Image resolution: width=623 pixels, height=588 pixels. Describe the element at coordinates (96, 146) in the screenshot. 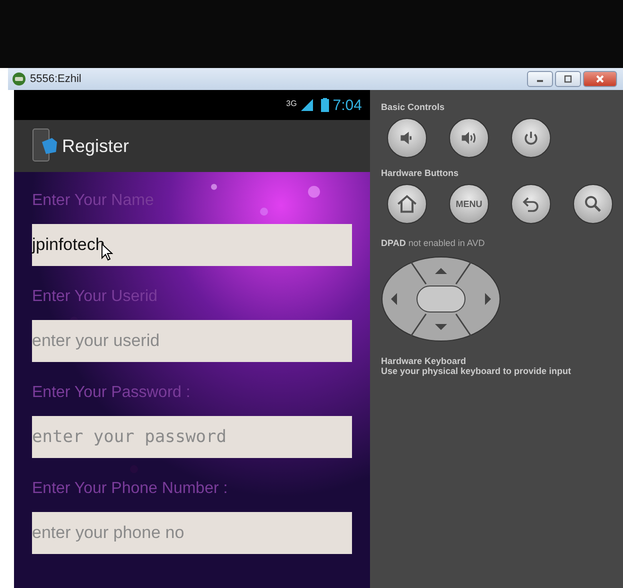

I see `screen-title: Register` at that location.